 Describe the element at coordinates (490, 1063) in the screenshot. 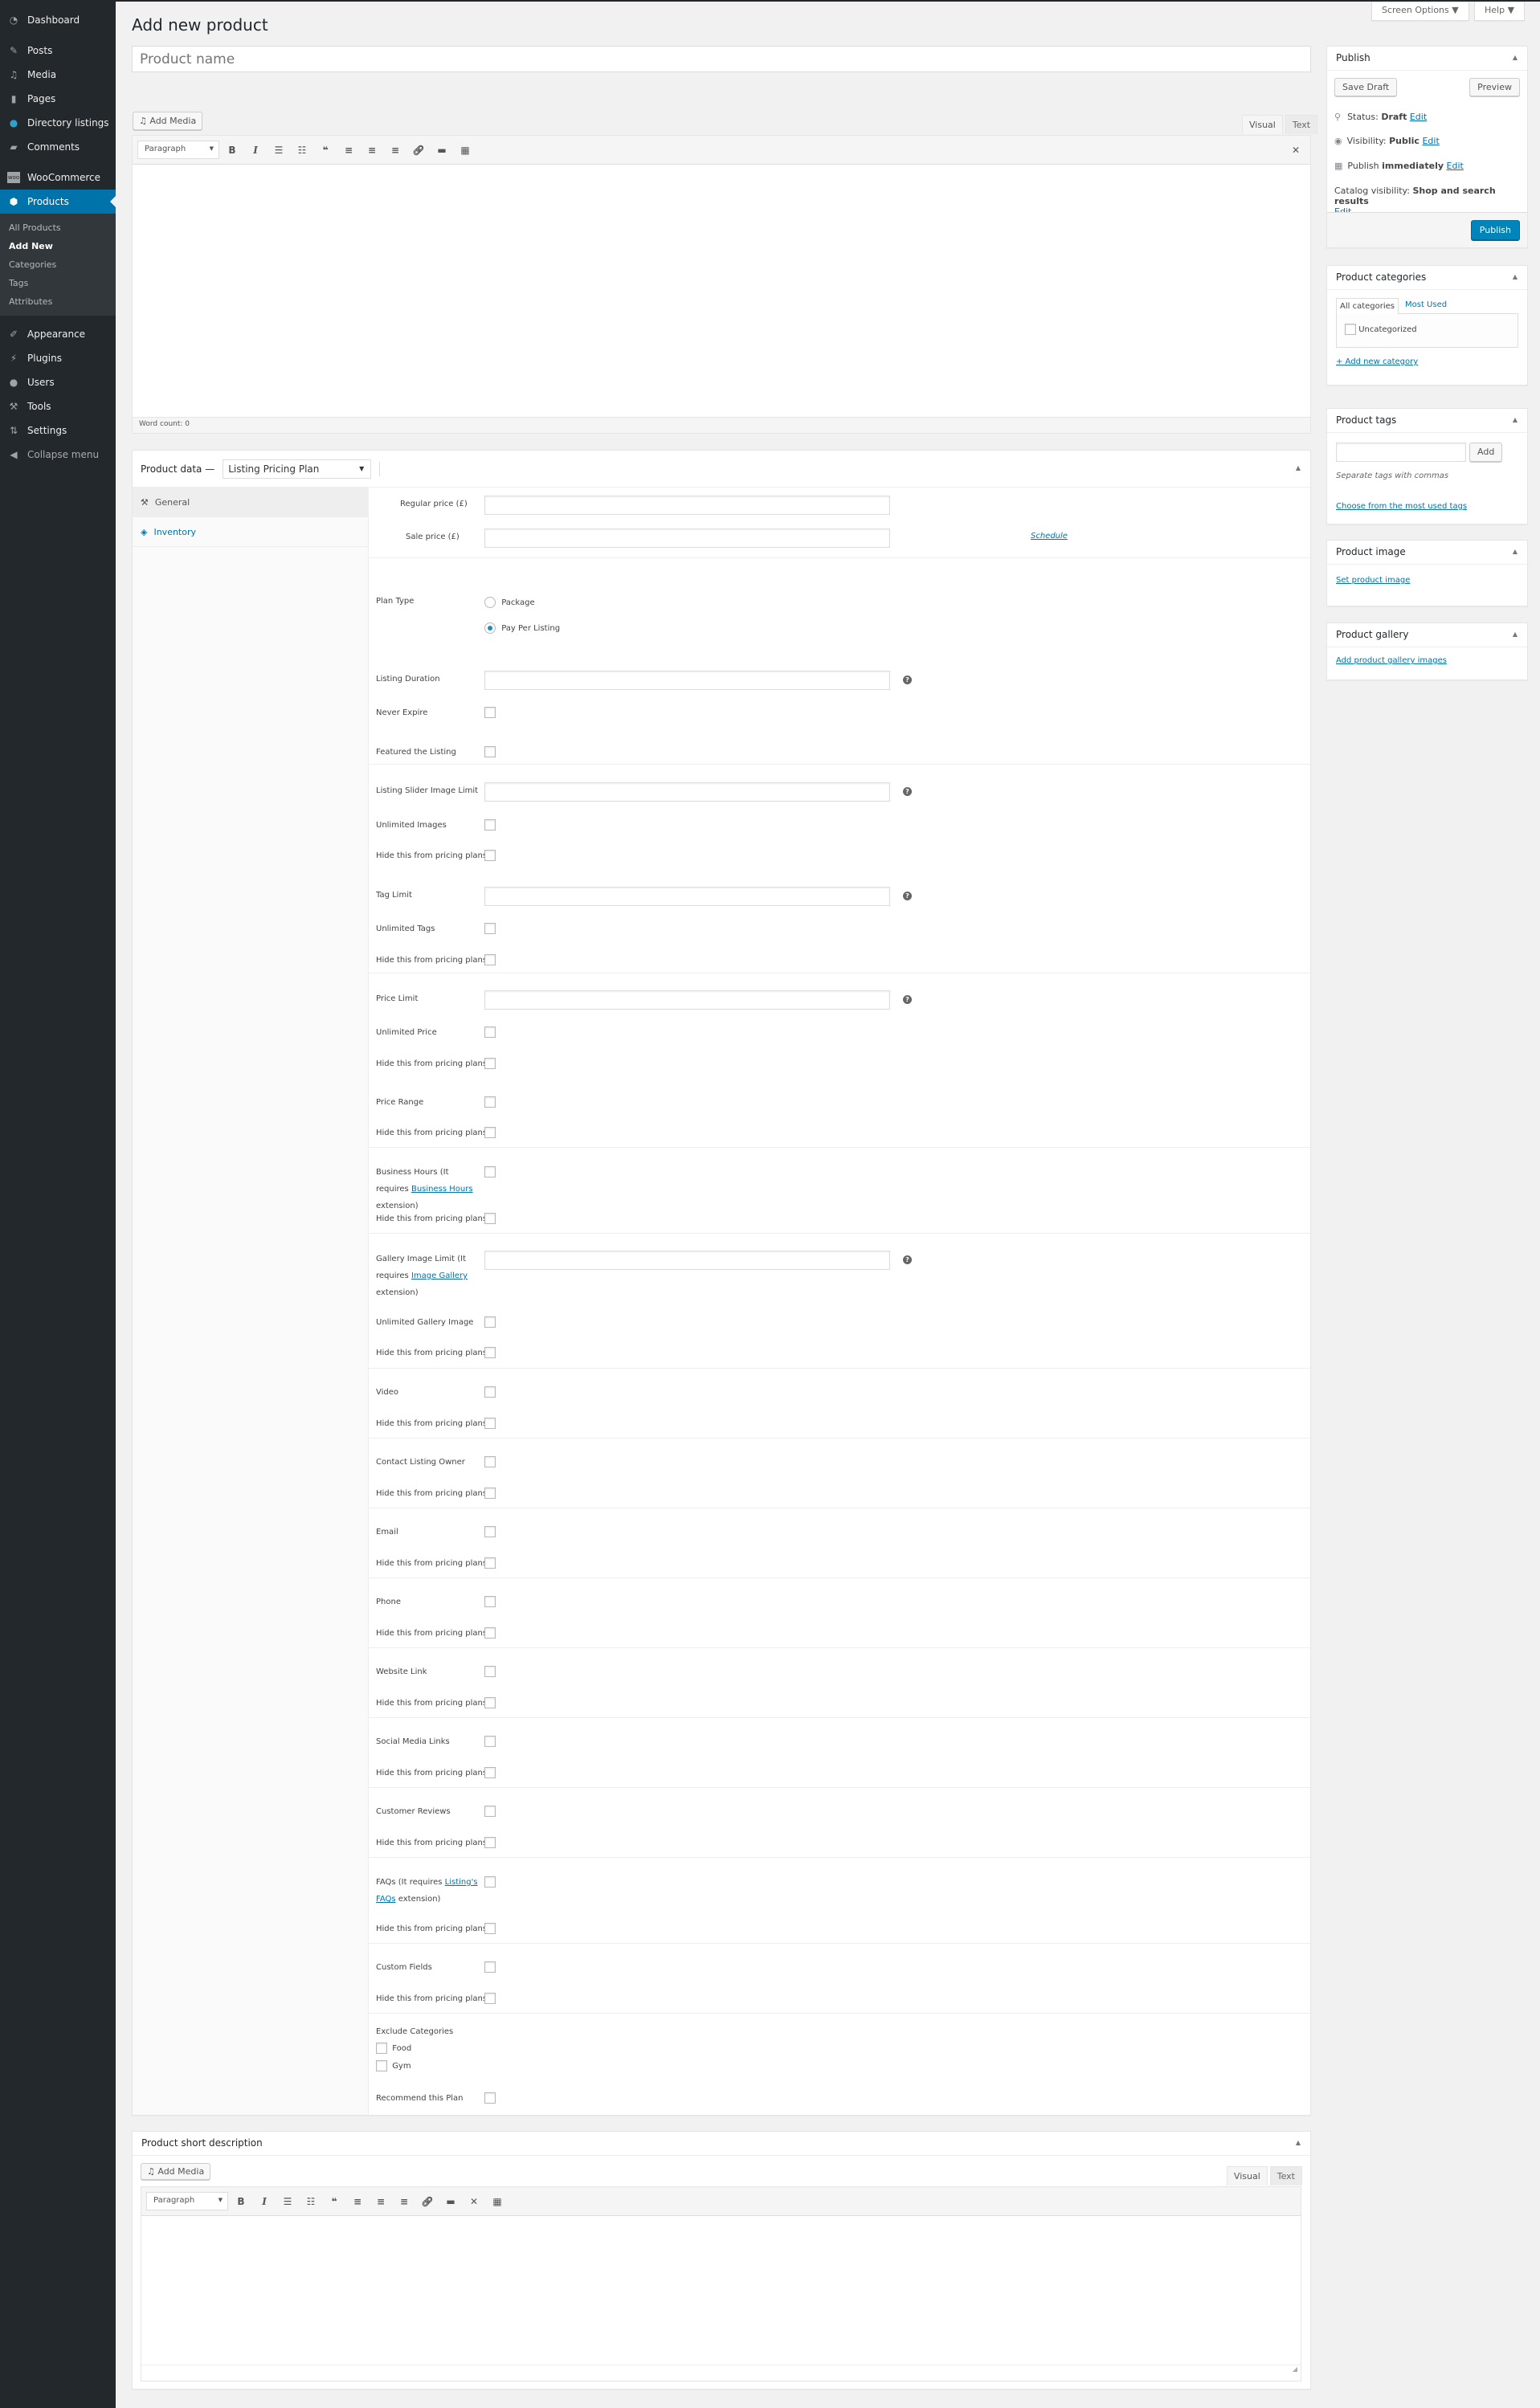

I see `hide-price-checkbox` at that location.